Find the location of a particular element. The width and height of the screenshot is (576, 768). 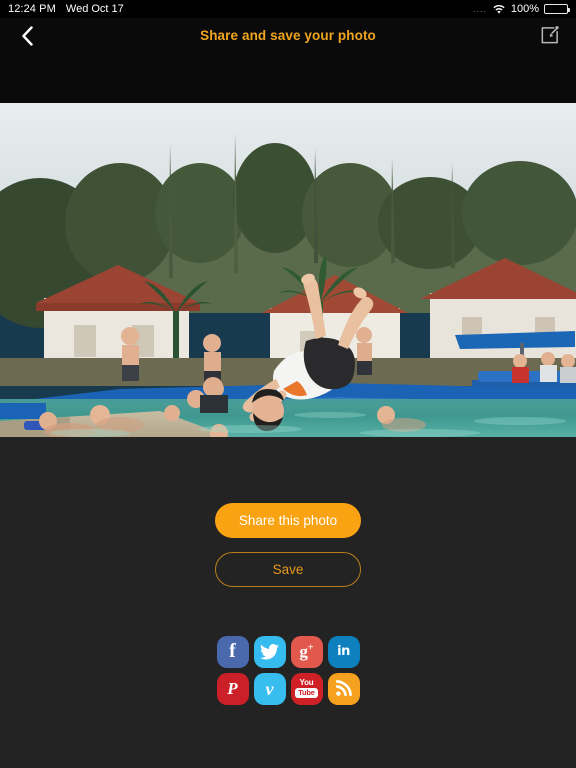

status-bar-left: 12:24 PM Wed Oct 17 is located at coordinates (66, 9).